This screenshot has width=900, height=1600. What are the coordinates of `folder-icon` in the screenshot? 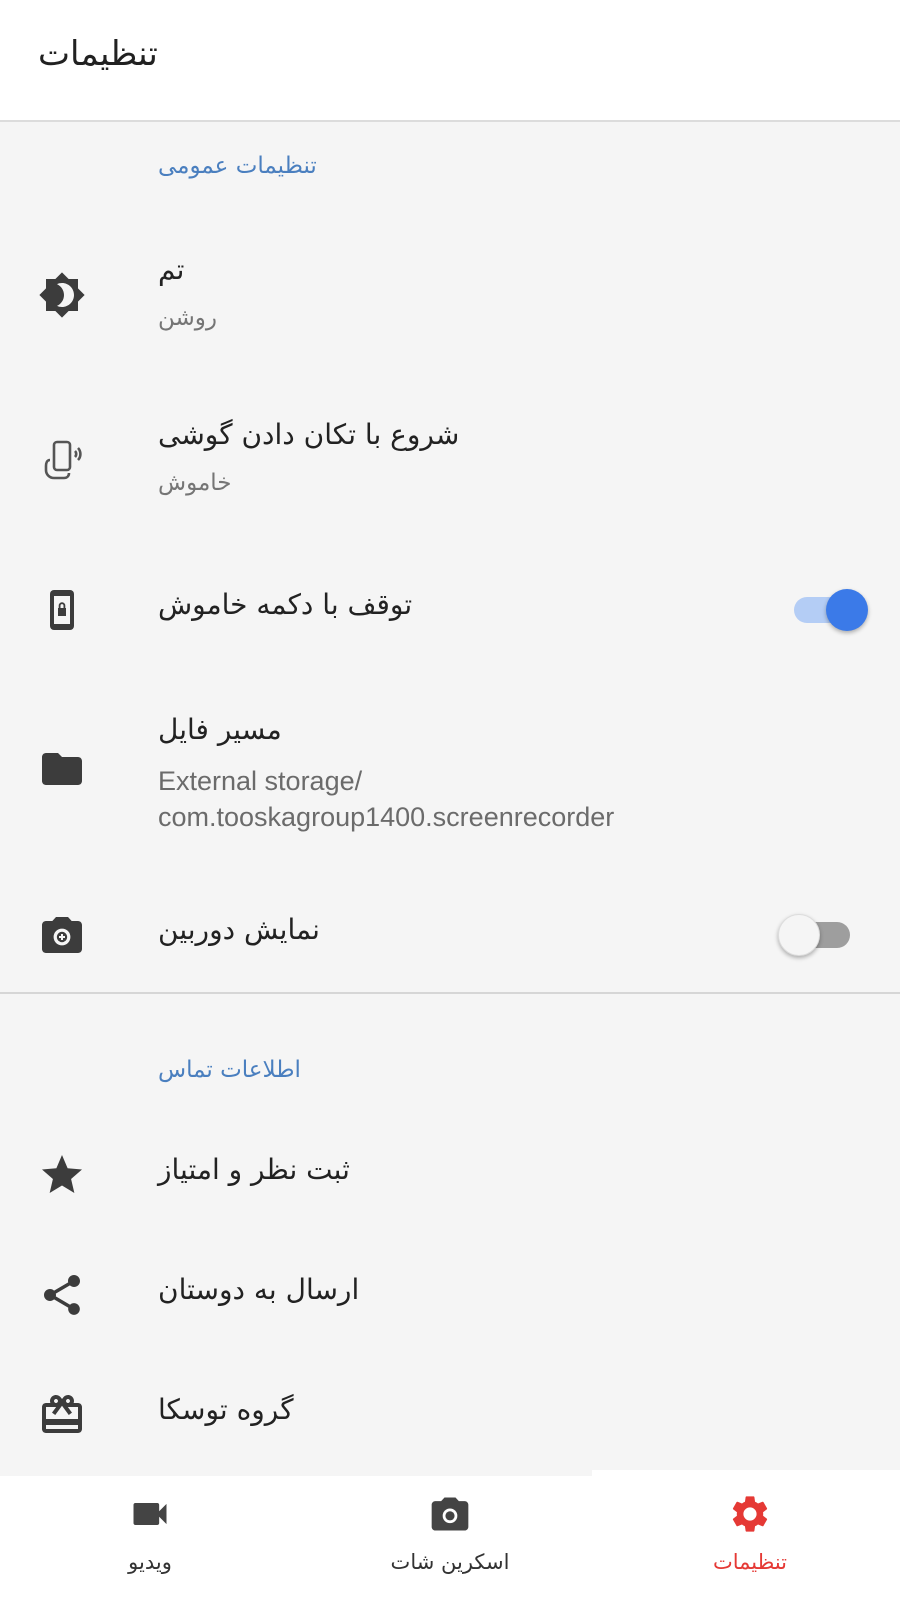 It's located at (62, 769).